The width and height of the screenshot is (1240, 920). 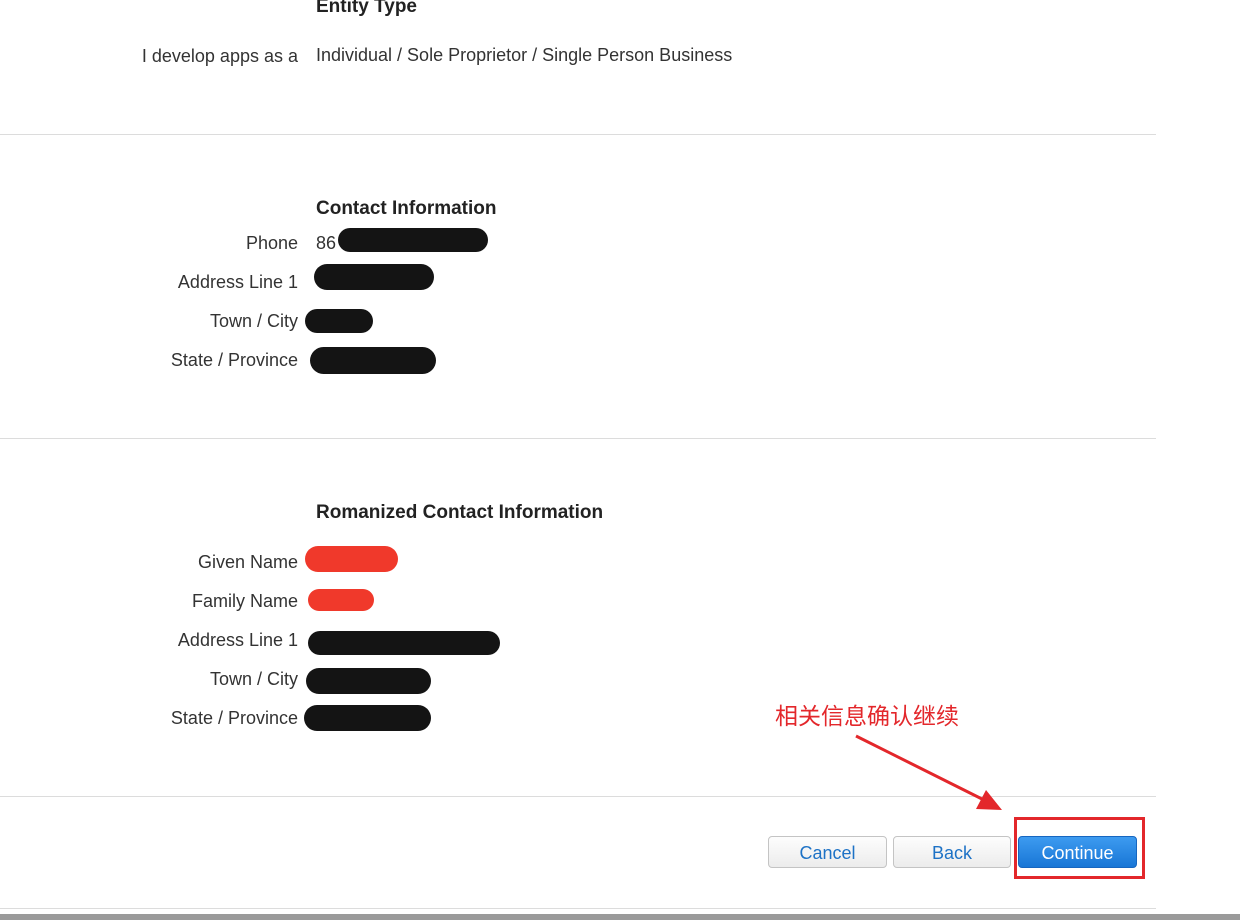 What do you see at coordinates (326, 243) in the screenshot?
I see `phone-prefix: 86` at bounding box center [326, 243].